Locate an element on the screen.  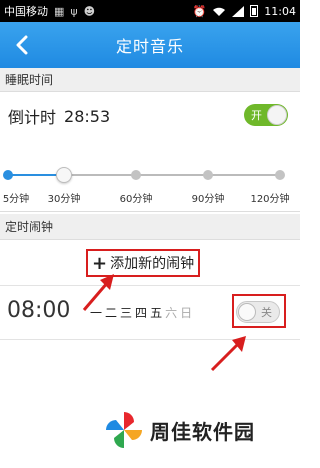
notification-icons: ▦ ψ ☻ is located at coordinates (74, 11).